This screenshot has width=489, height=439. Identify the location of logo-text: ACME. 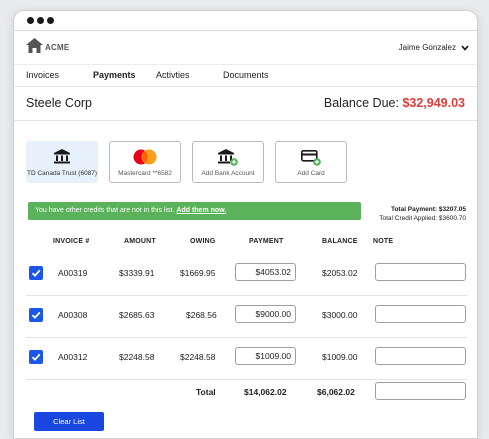
(57, 47).